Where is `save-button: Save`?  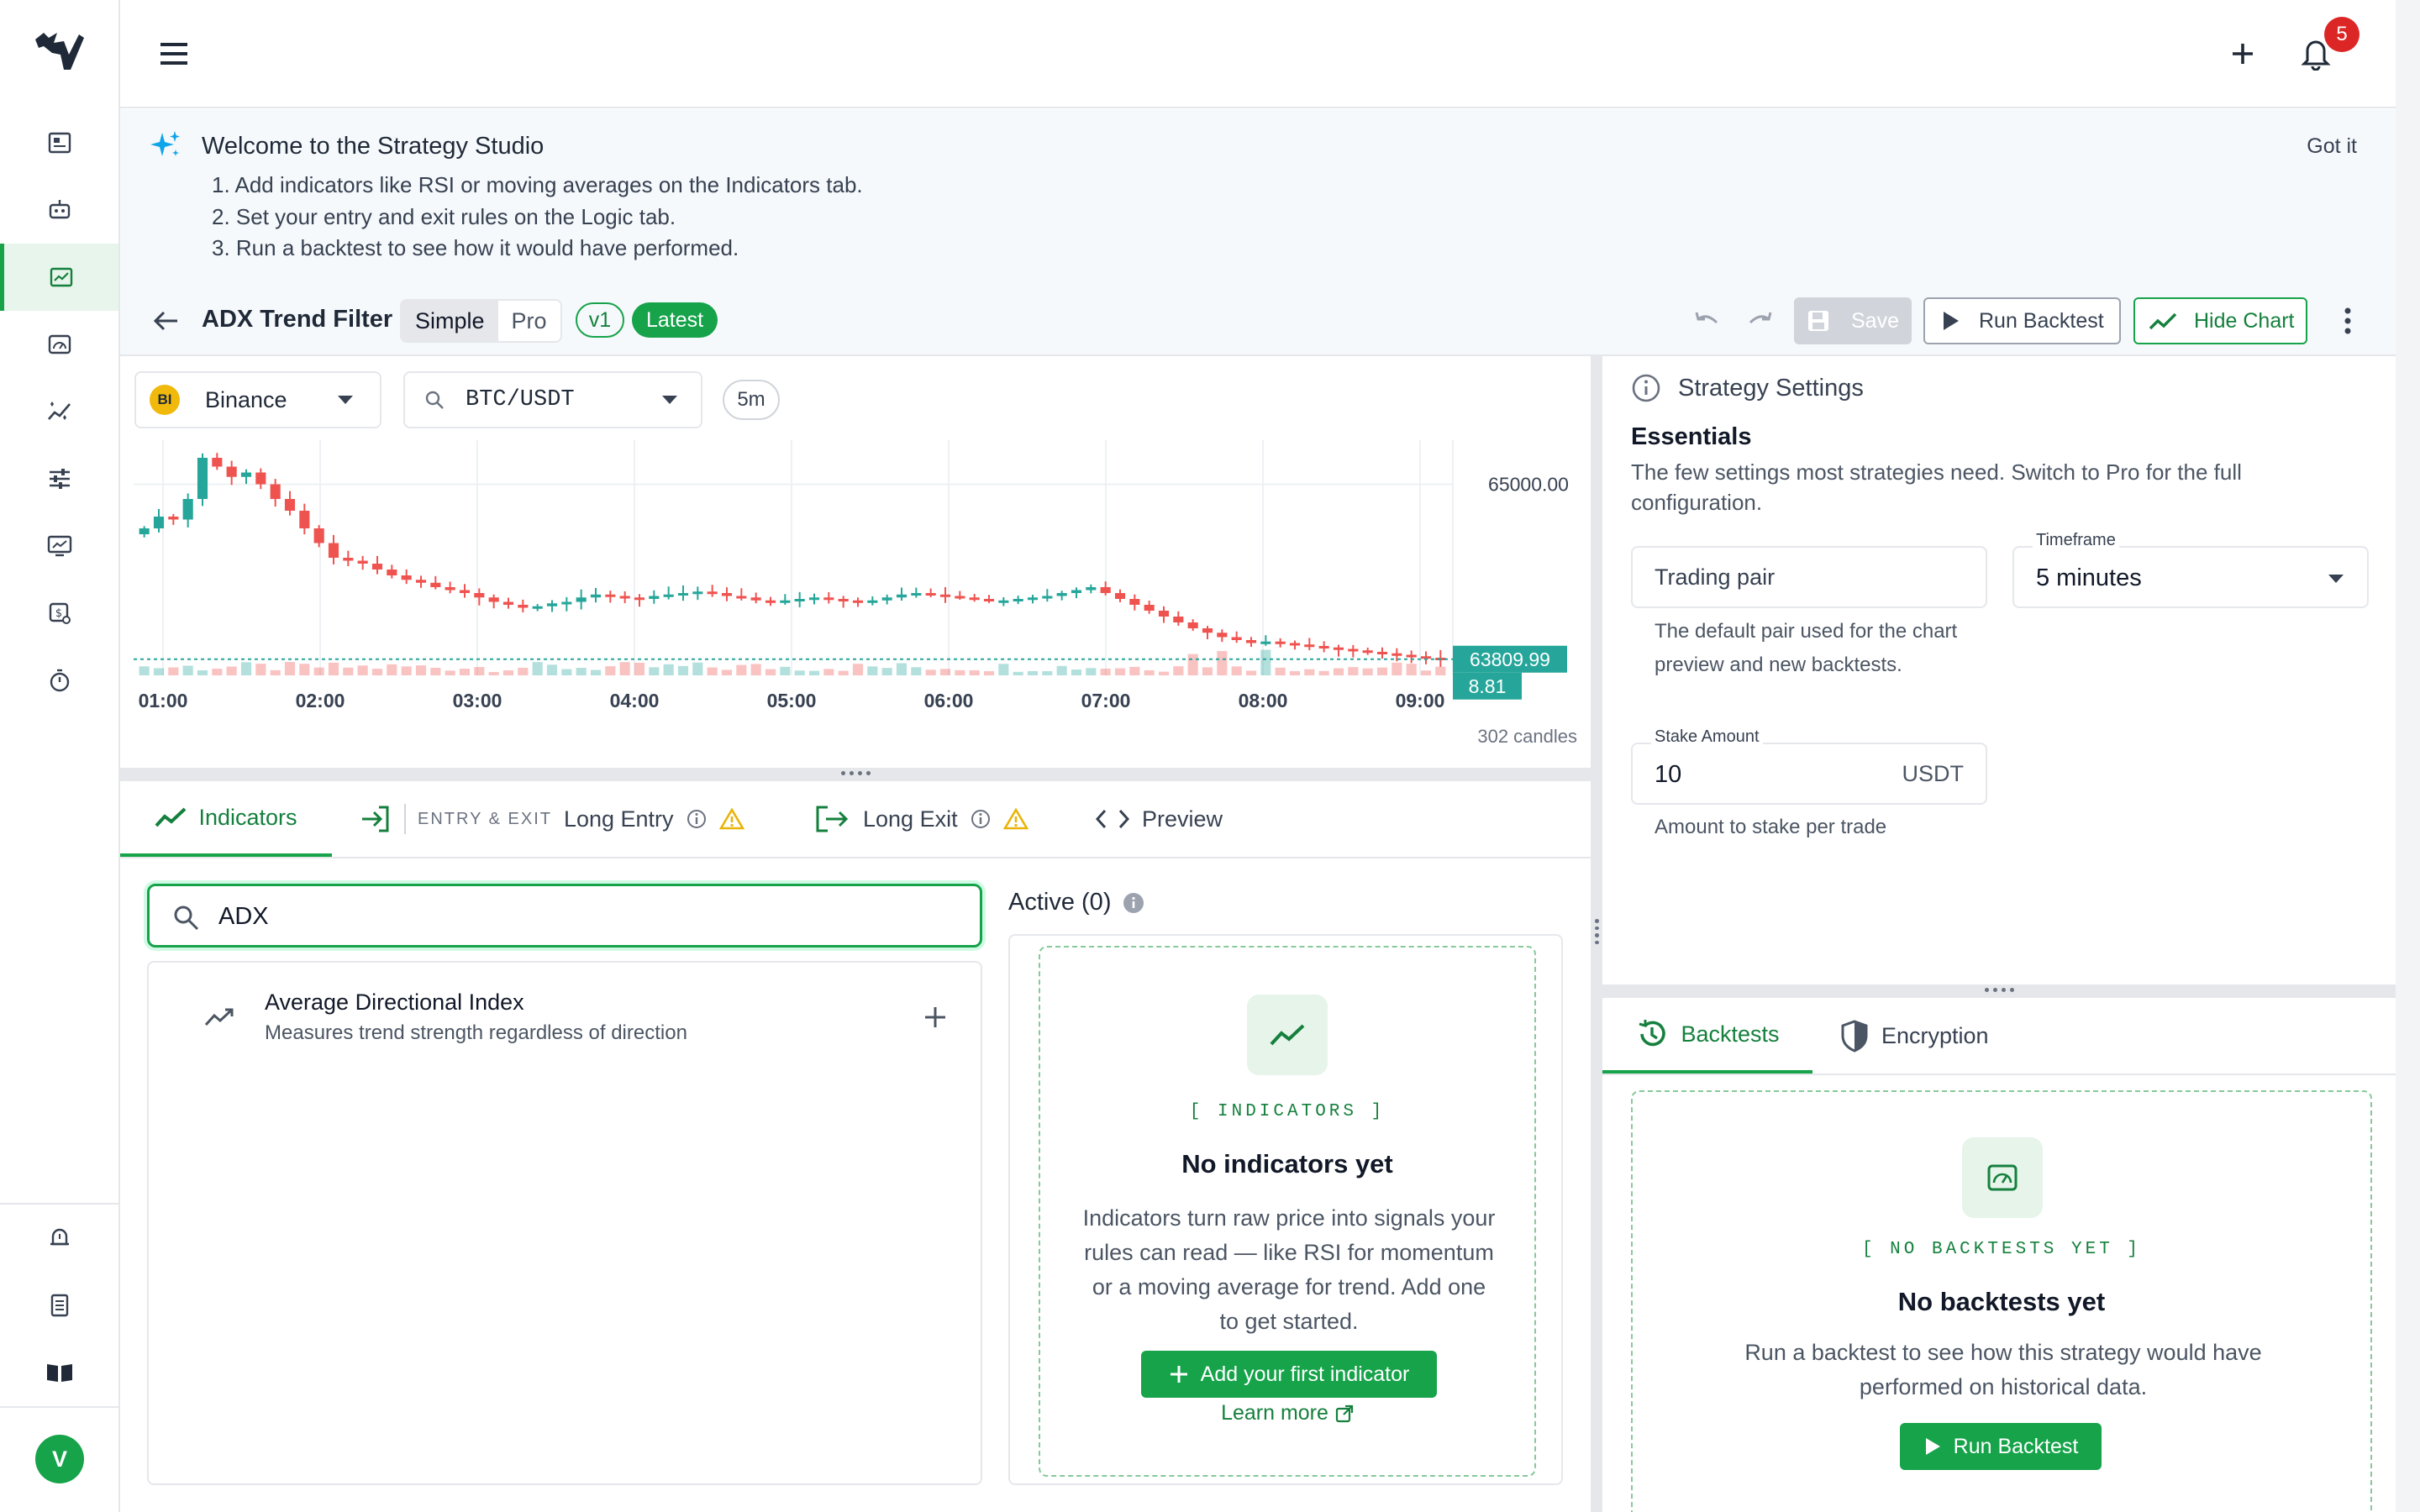 save-button: Save is located at coordinates (1853, 320).